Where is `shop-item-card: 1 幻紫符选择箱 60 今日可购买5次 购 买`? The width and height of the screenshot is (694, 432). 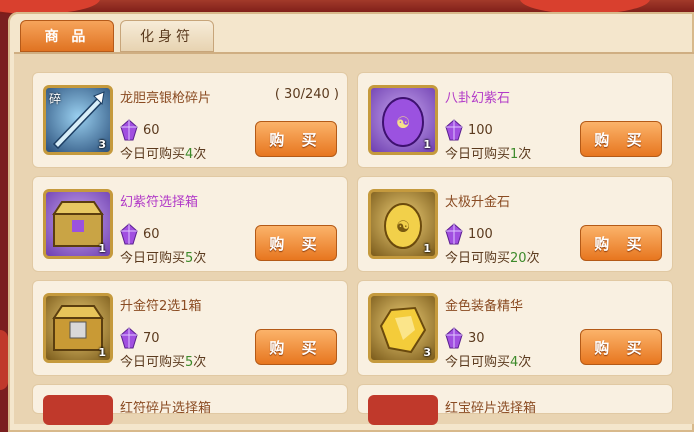
shop-item-card: 1 幻紫符选择箱 60 今日可购买5次 购 买 is located at coordinates (190, 224).